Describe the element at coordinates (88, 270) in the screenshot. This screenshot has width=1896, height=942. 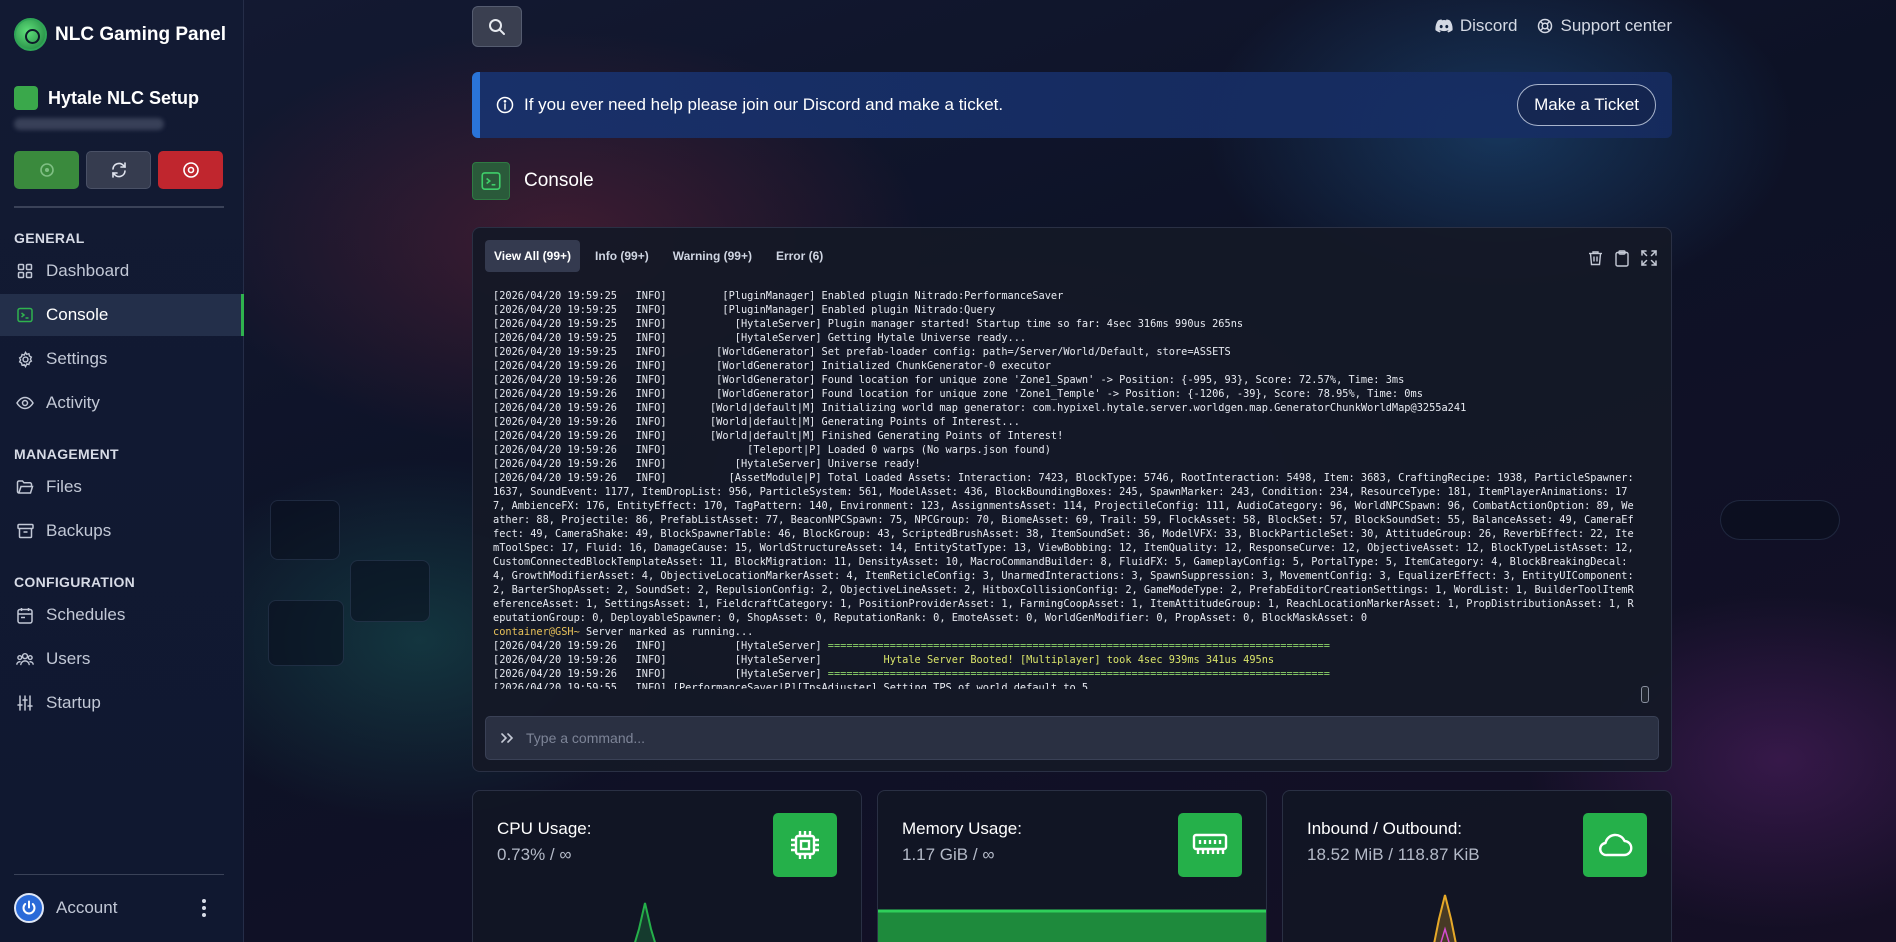
I see `sidebar-item-label: Dashboard` at that location.